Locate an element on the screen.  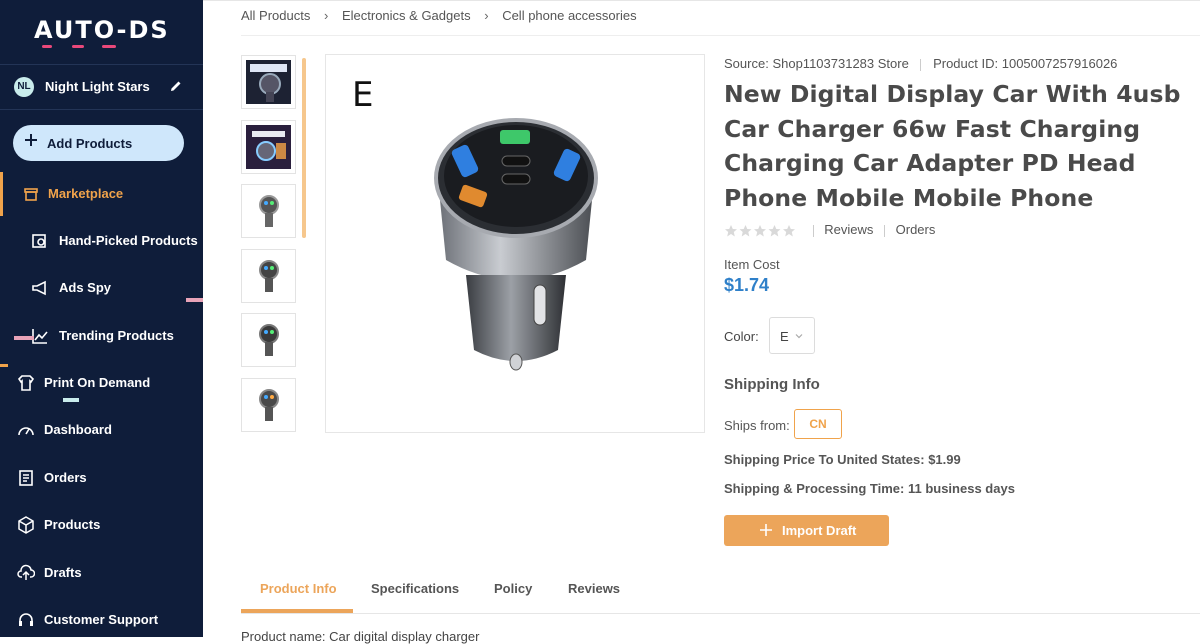
sidebar-item-label: Hand-Picked Products is located at coordinates (128, 240).